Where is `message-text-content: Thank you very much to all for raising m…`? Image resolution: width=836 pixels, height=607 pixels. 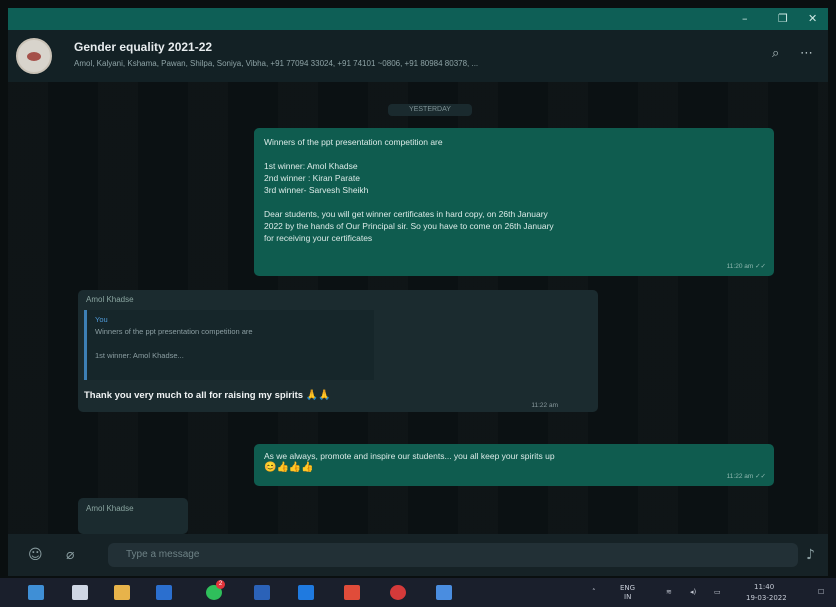
message-text-content: Thank you very much to all for raising m… is located at coordinates (194, 395).